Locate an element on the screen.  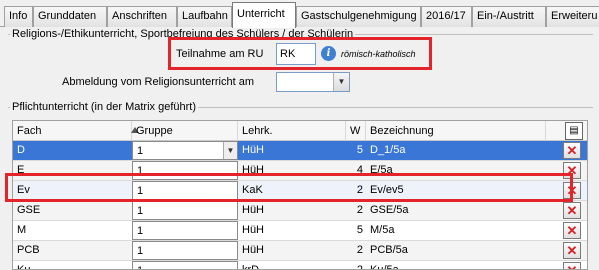
column-bezeichnung: Bezeichnung is located at coordinates (456, 131).